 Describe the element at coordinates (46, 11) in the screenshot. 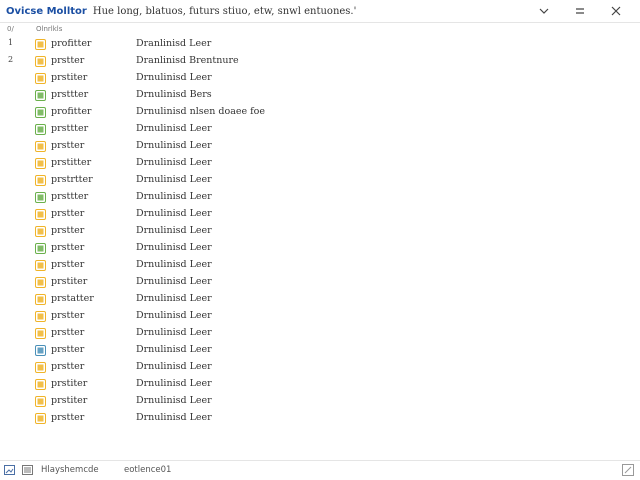

I see `app-name: Ovicse Molltor` at that location.